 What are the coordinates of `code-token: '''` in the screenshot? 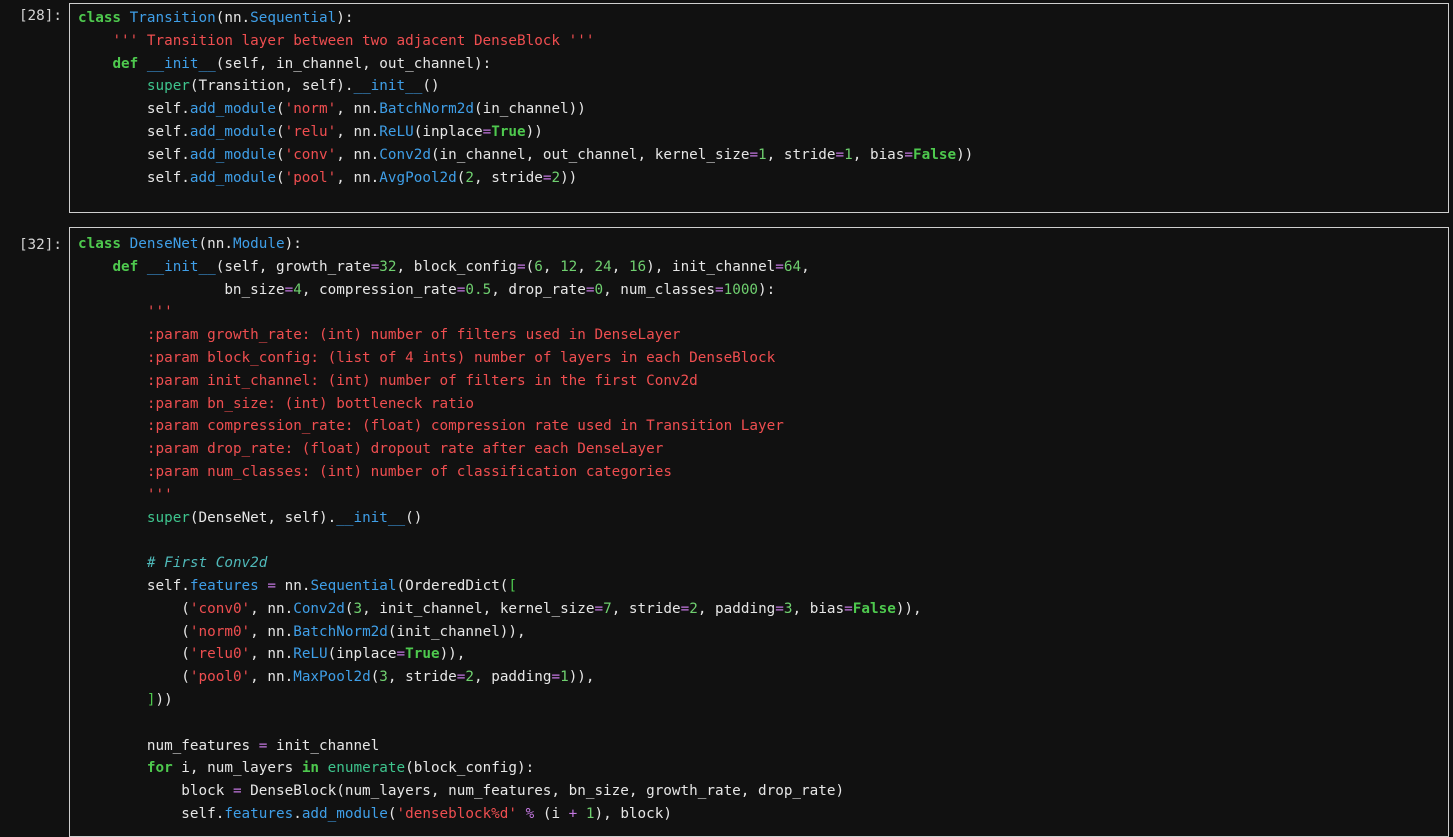 It's located at (159, 494).